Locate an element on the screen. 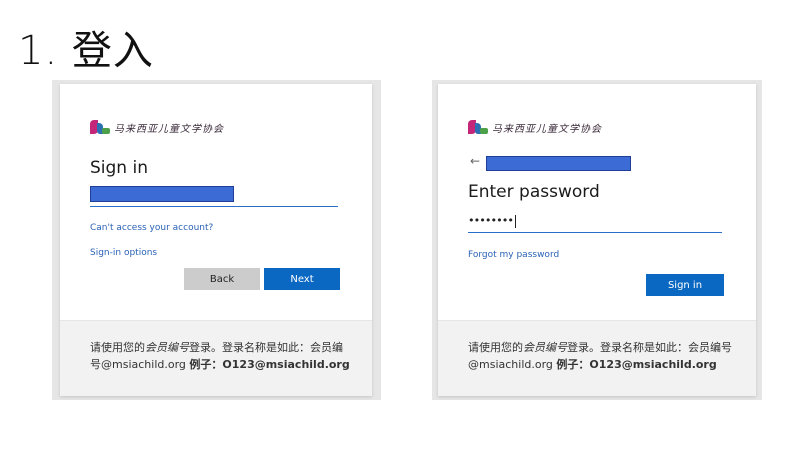 This screenshot has height=450, width=800. signin-heading: Sign in is located at coordinates (119, 168).